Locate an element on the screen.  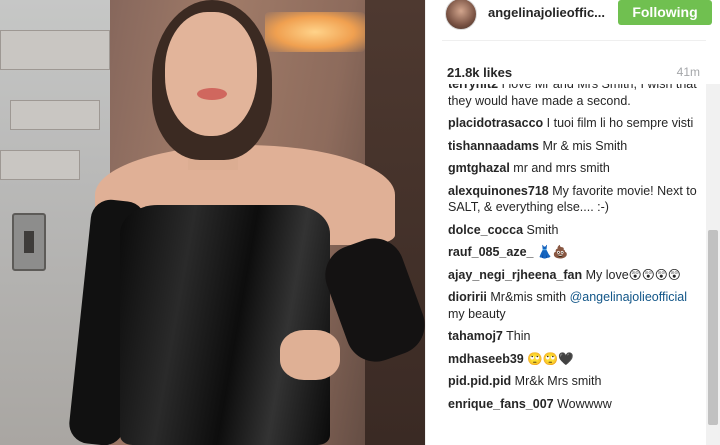
comment-username: dioririi is located at coordinates (467, 297).